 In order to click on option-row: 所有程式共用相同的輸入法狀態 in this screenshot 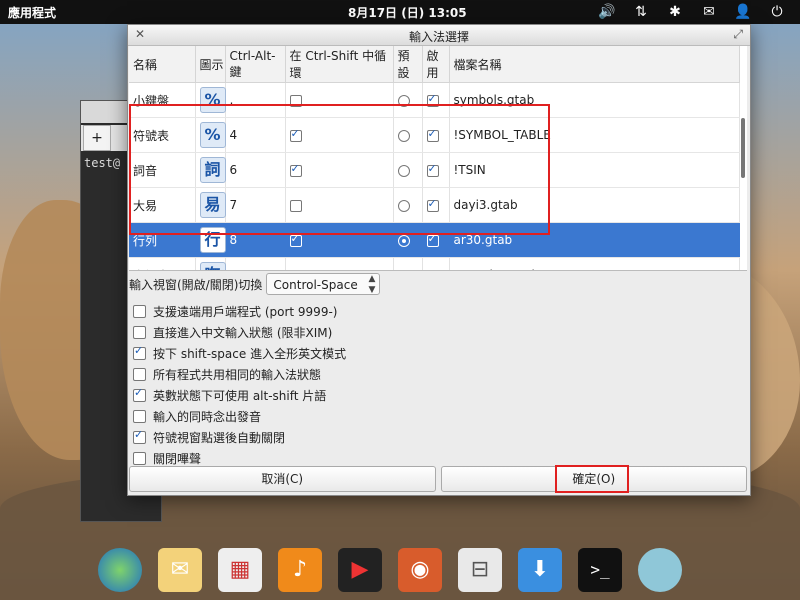, I will do `click(239, 374)`.